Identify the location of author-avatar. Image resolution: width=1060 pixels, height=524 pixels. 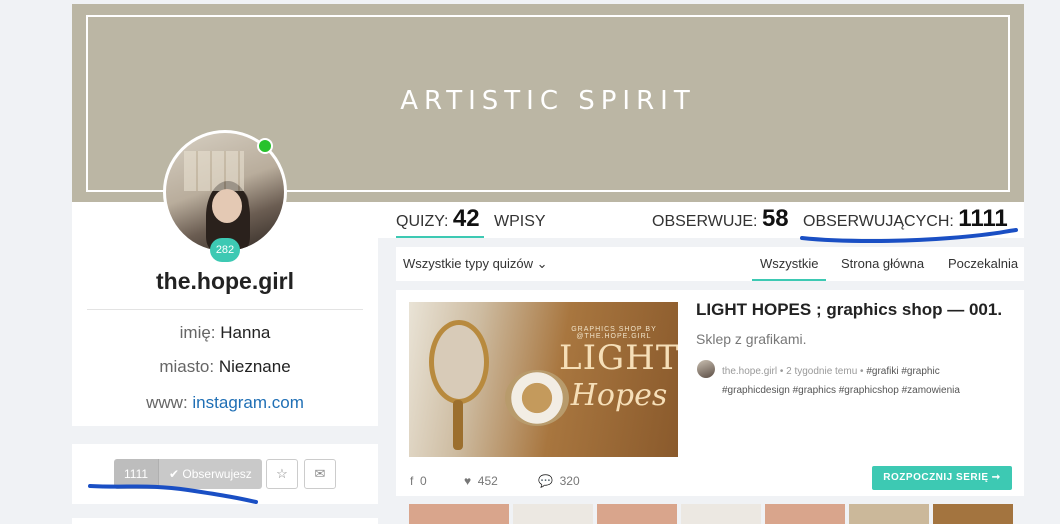
(706, 369).